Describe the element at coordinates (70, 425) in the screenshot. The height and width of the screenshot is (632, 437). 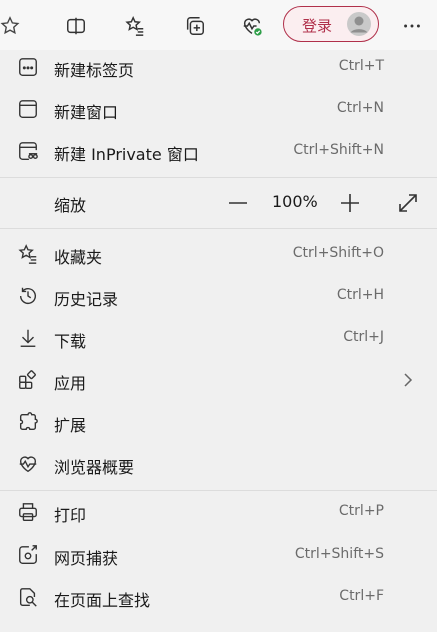
I see `extensions-label: 扩展` at that location.